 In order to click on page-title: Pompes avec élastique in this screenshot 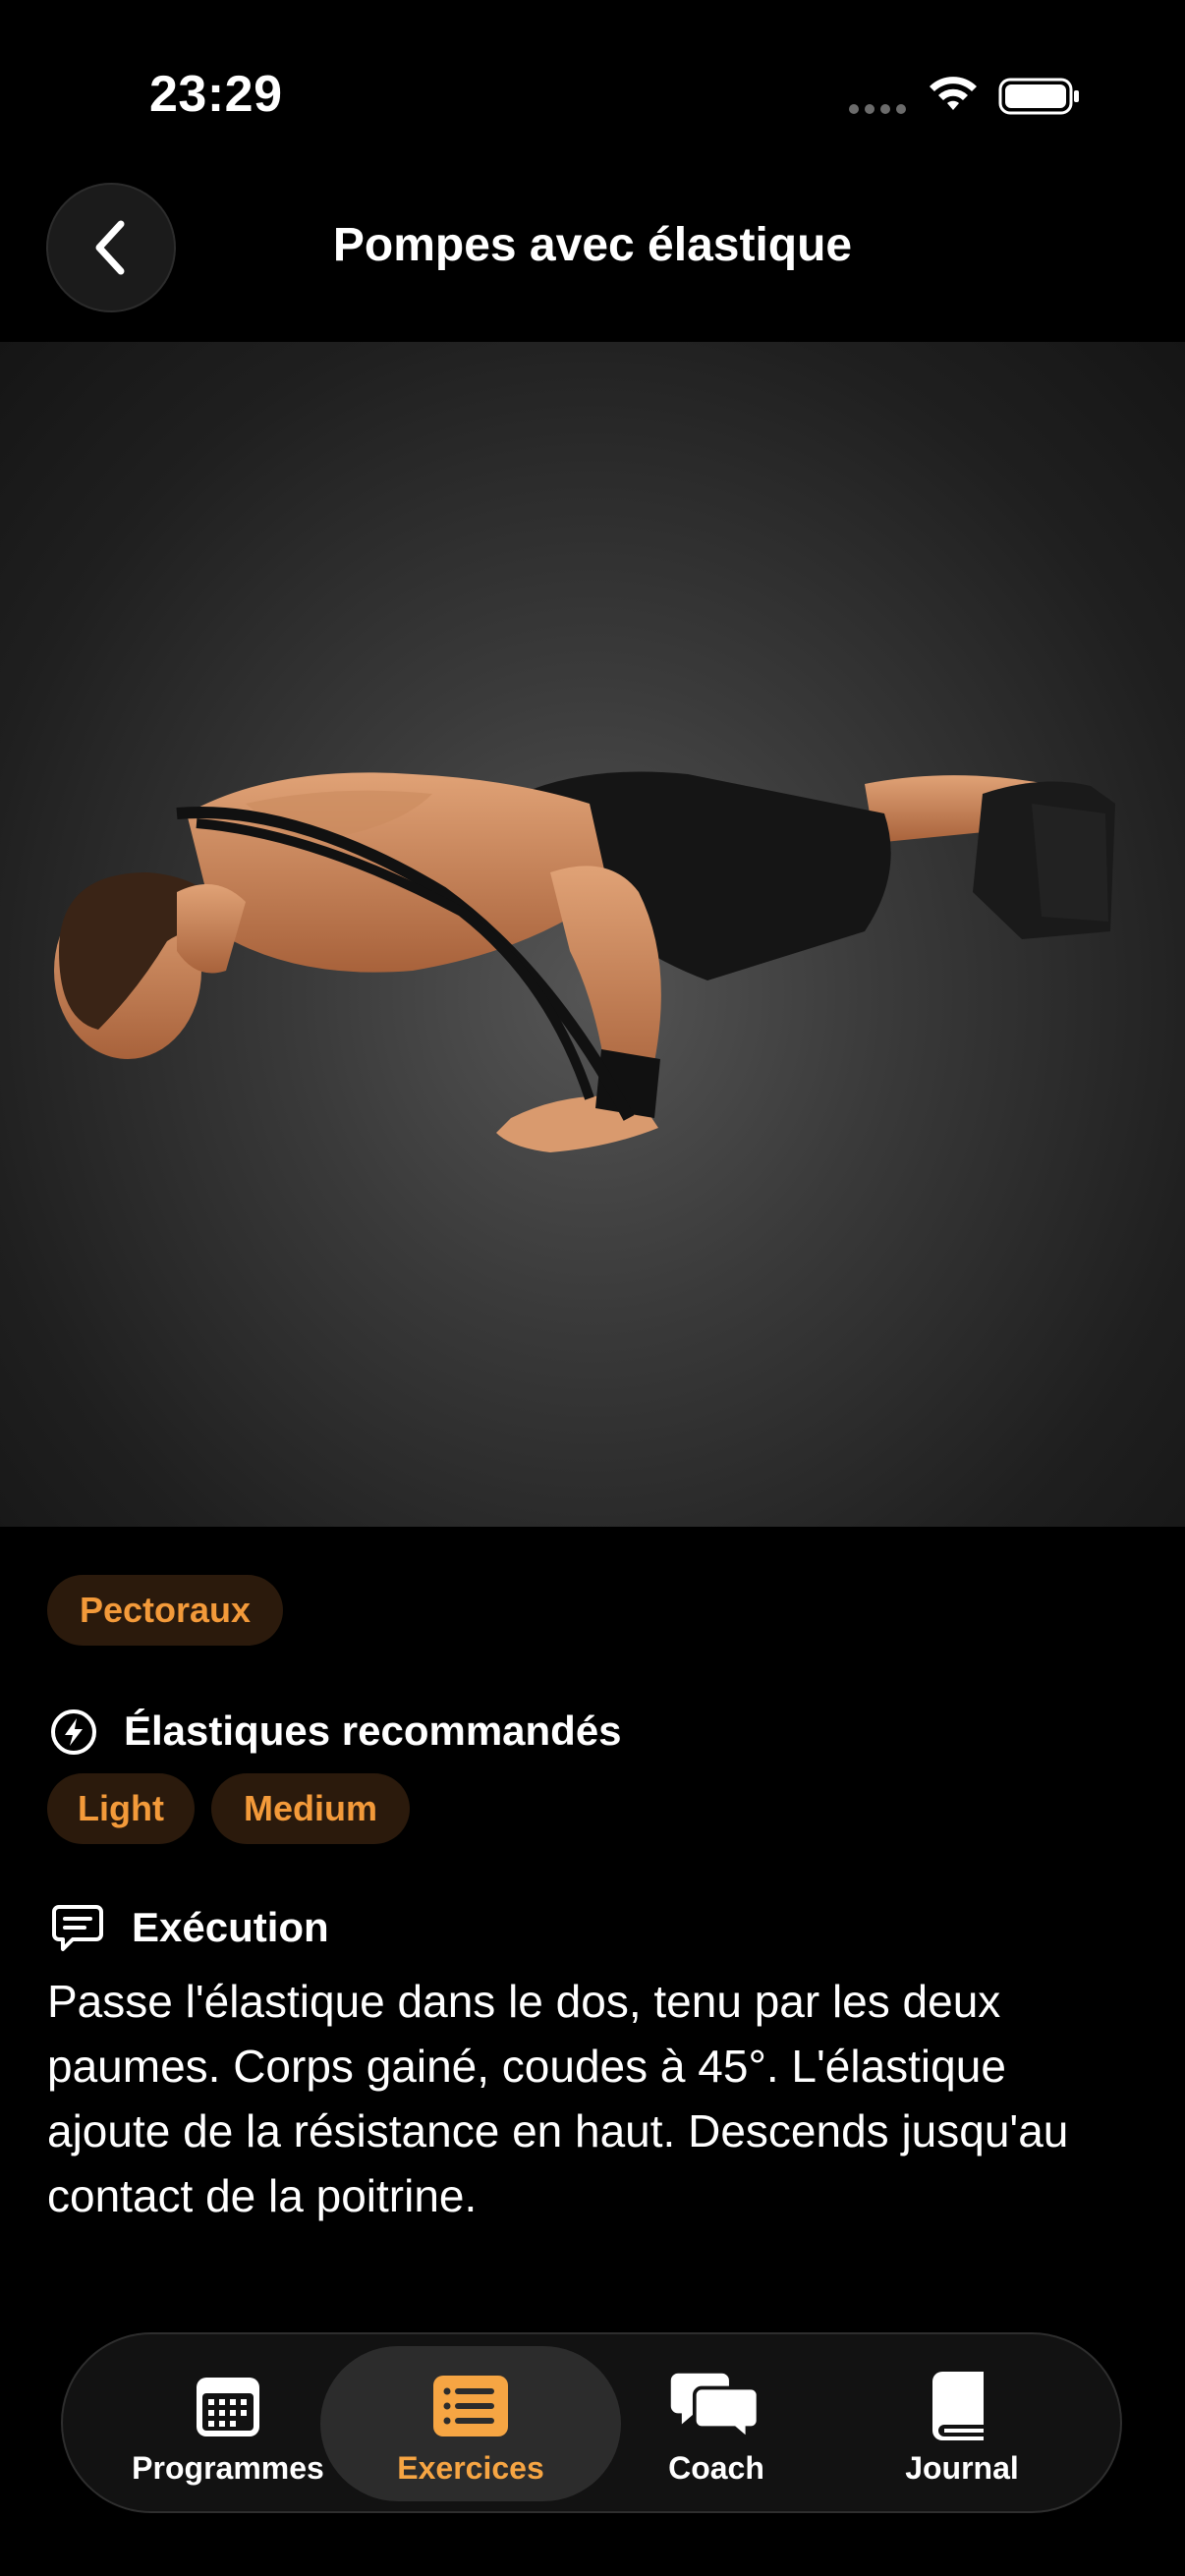, I will do `click(592, 245)`.